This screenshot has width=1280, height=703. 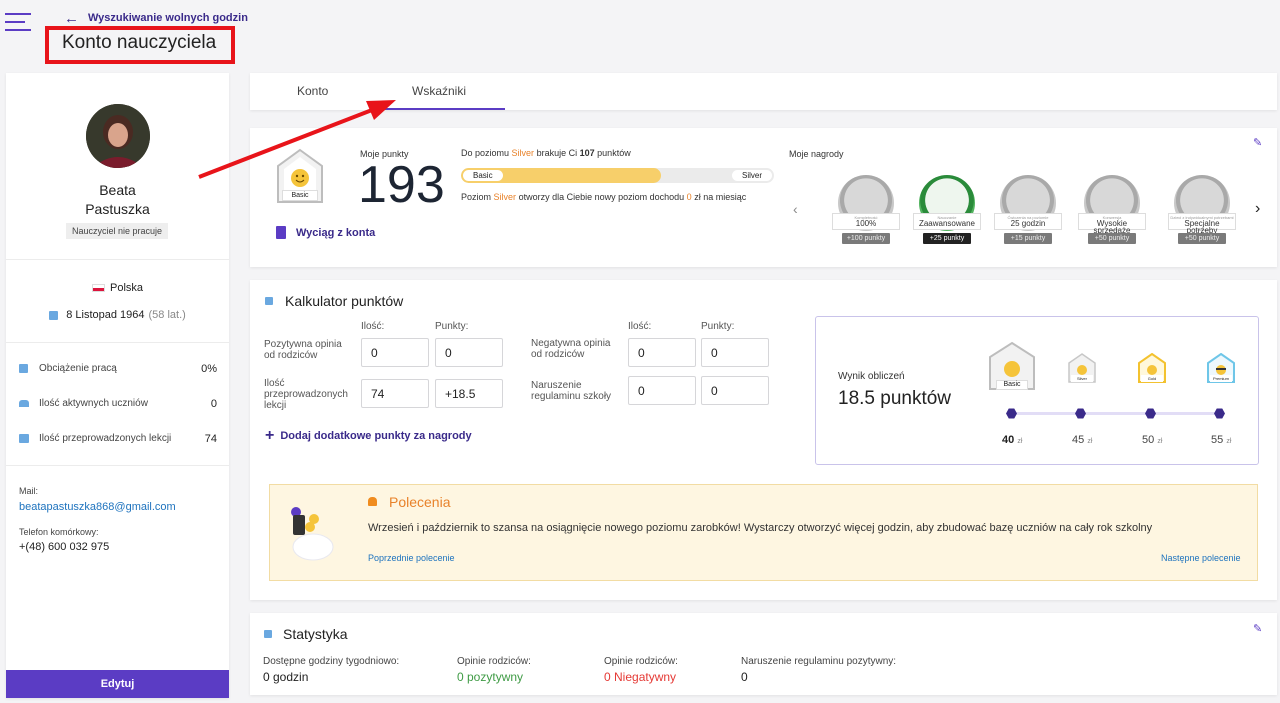 What do you see at coordinates (571, 391) in the screenshot?
I see `calc-row-label: Naruszenie regulaminu szkoły` at bounding box center [571, 391].